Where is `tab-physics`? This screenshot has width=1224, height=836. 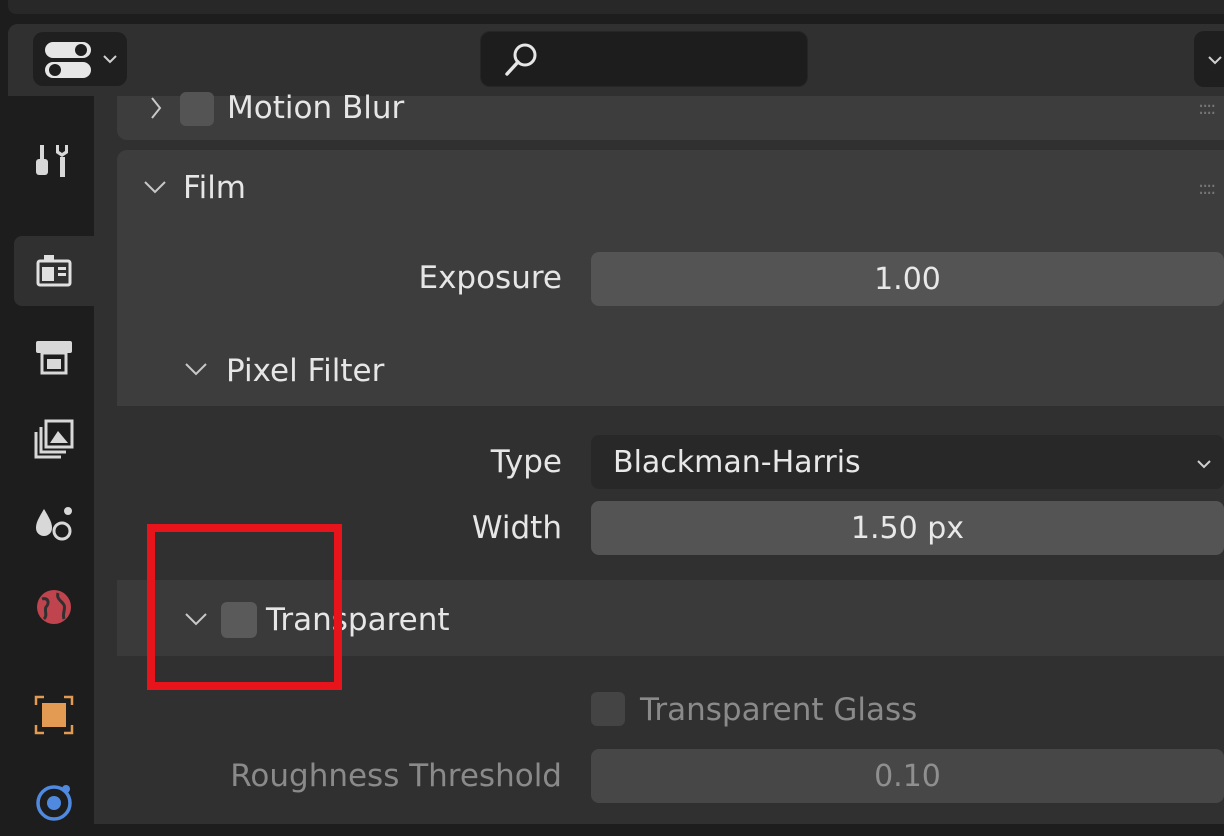
tab-physics is located at coordinates (54, 801).